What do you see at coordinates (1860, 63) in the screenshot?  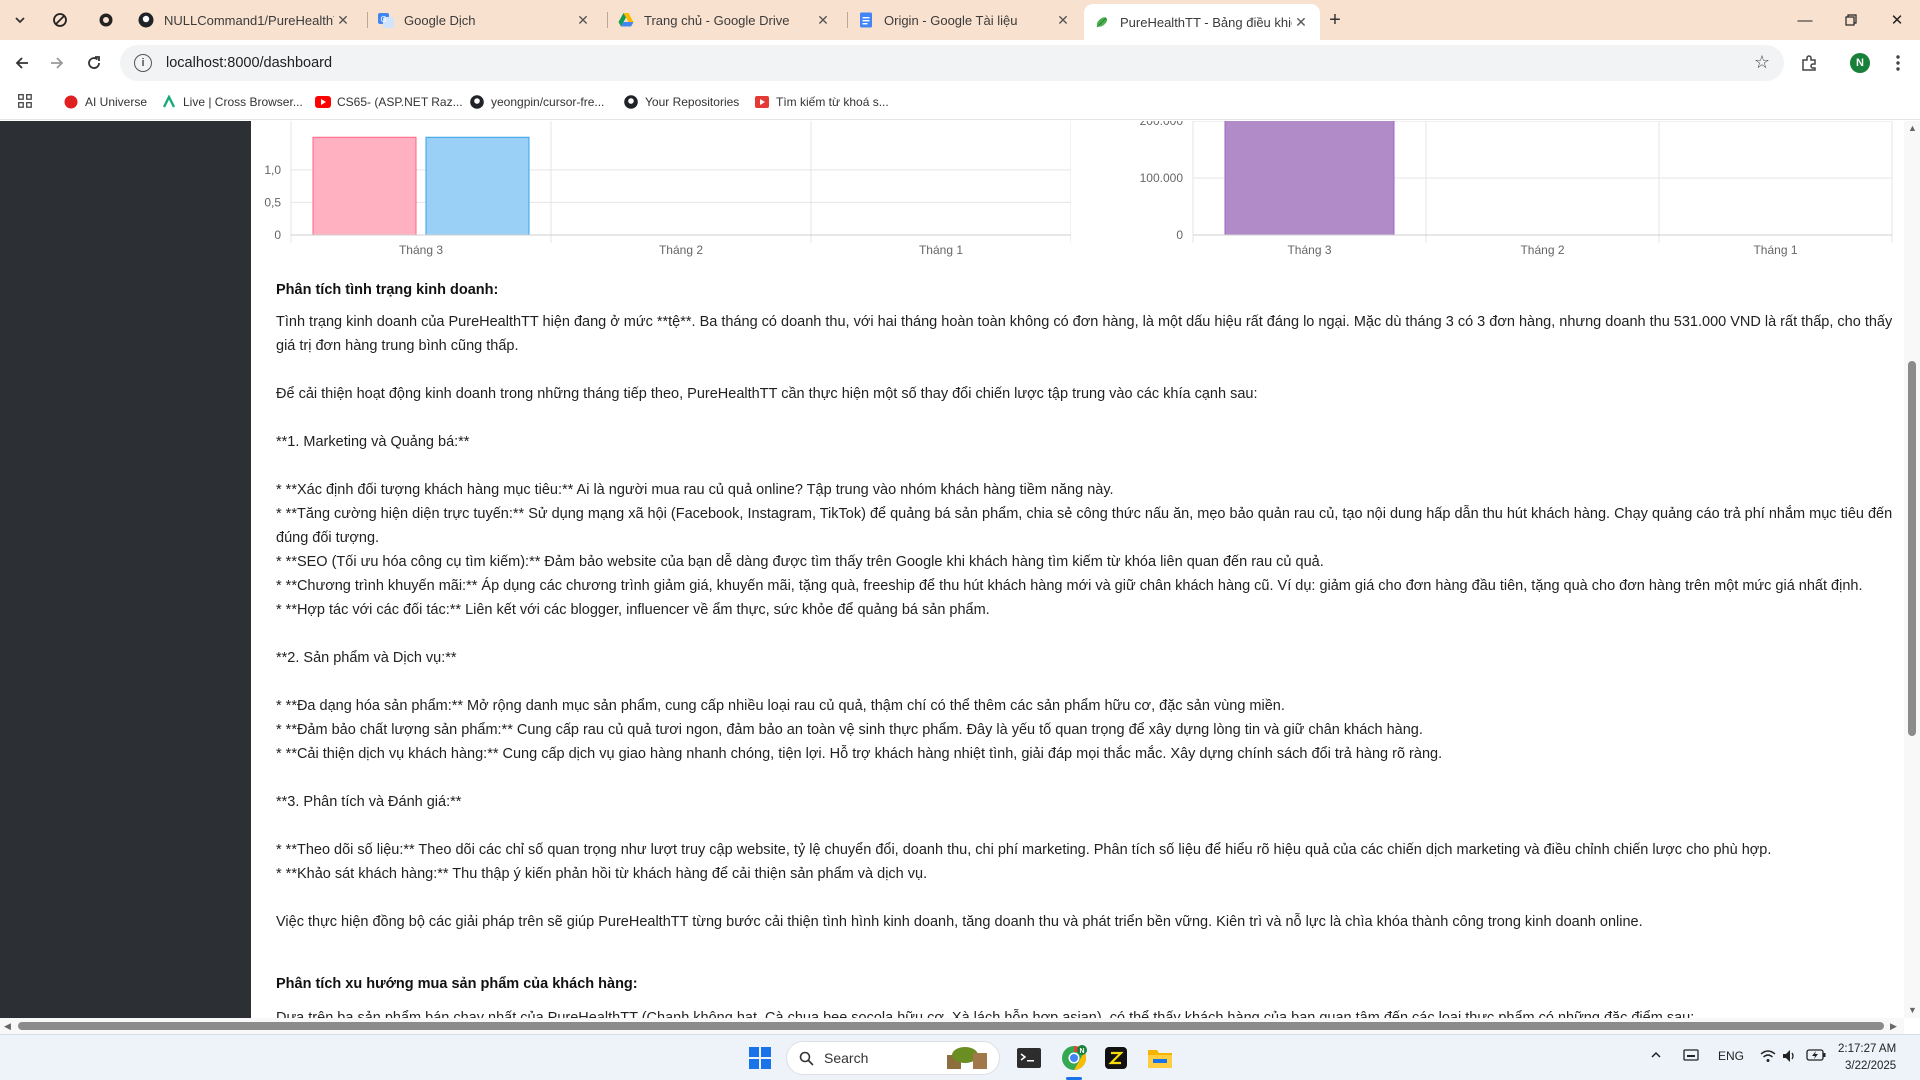 I see `profile-avatar: N` at bounding box center [1860, 63].